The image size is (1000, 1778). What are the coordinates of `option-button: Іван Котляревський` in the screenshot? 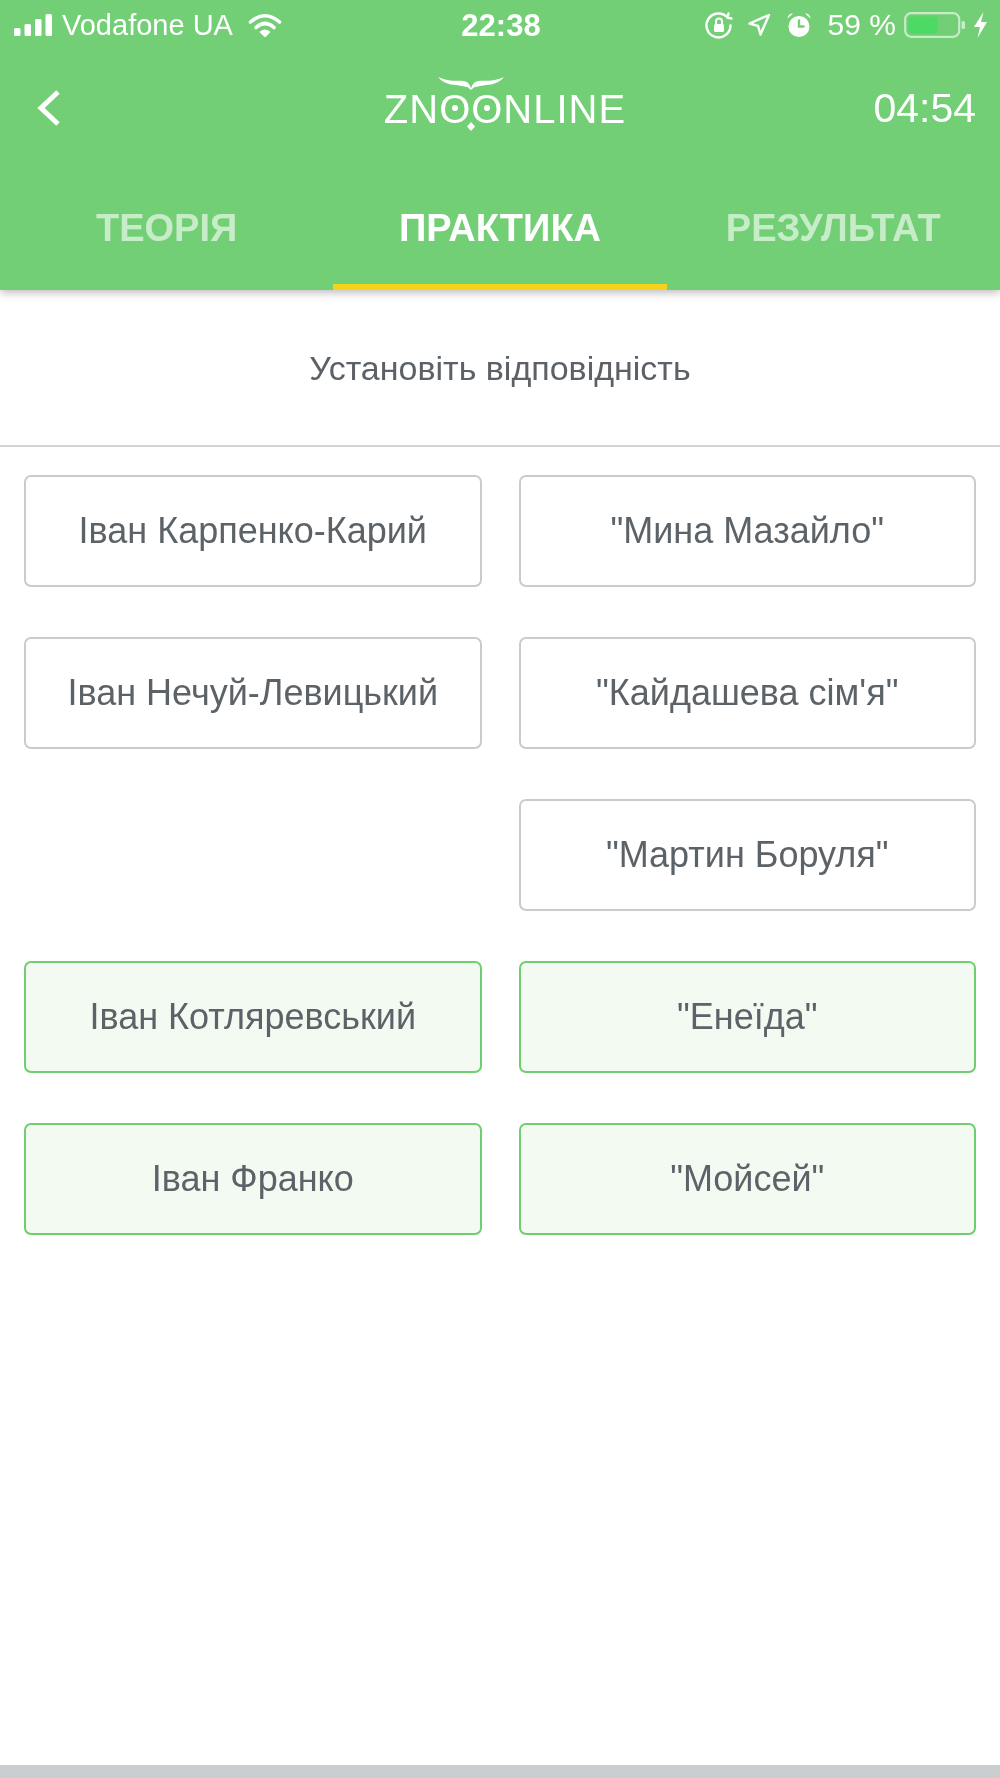 It's located at (253, 1017).